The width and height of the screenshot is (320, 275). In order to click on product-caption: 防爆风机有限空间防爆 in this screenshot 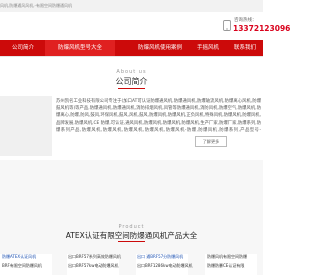, I will do `click(227, 256)`.